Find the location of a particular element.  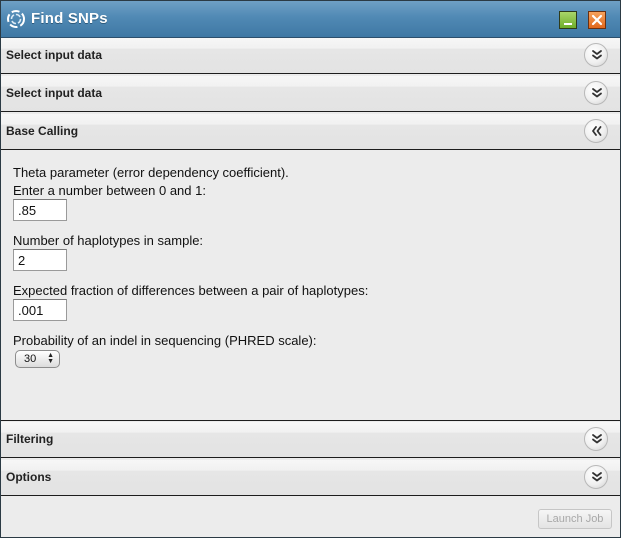

section-select-input-data-1: Select input data is located at coordinates (310, 56).